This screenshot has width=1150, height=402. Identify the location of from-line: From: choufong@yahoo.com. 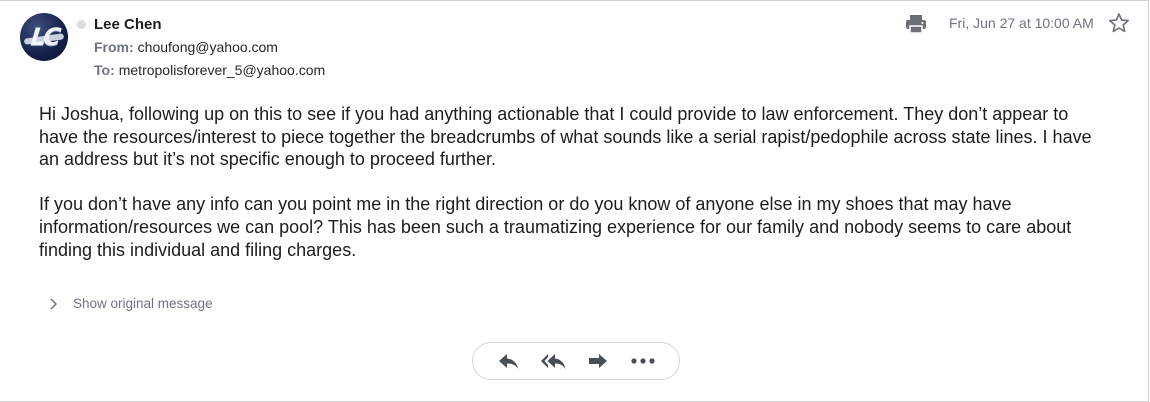
(186, 47).